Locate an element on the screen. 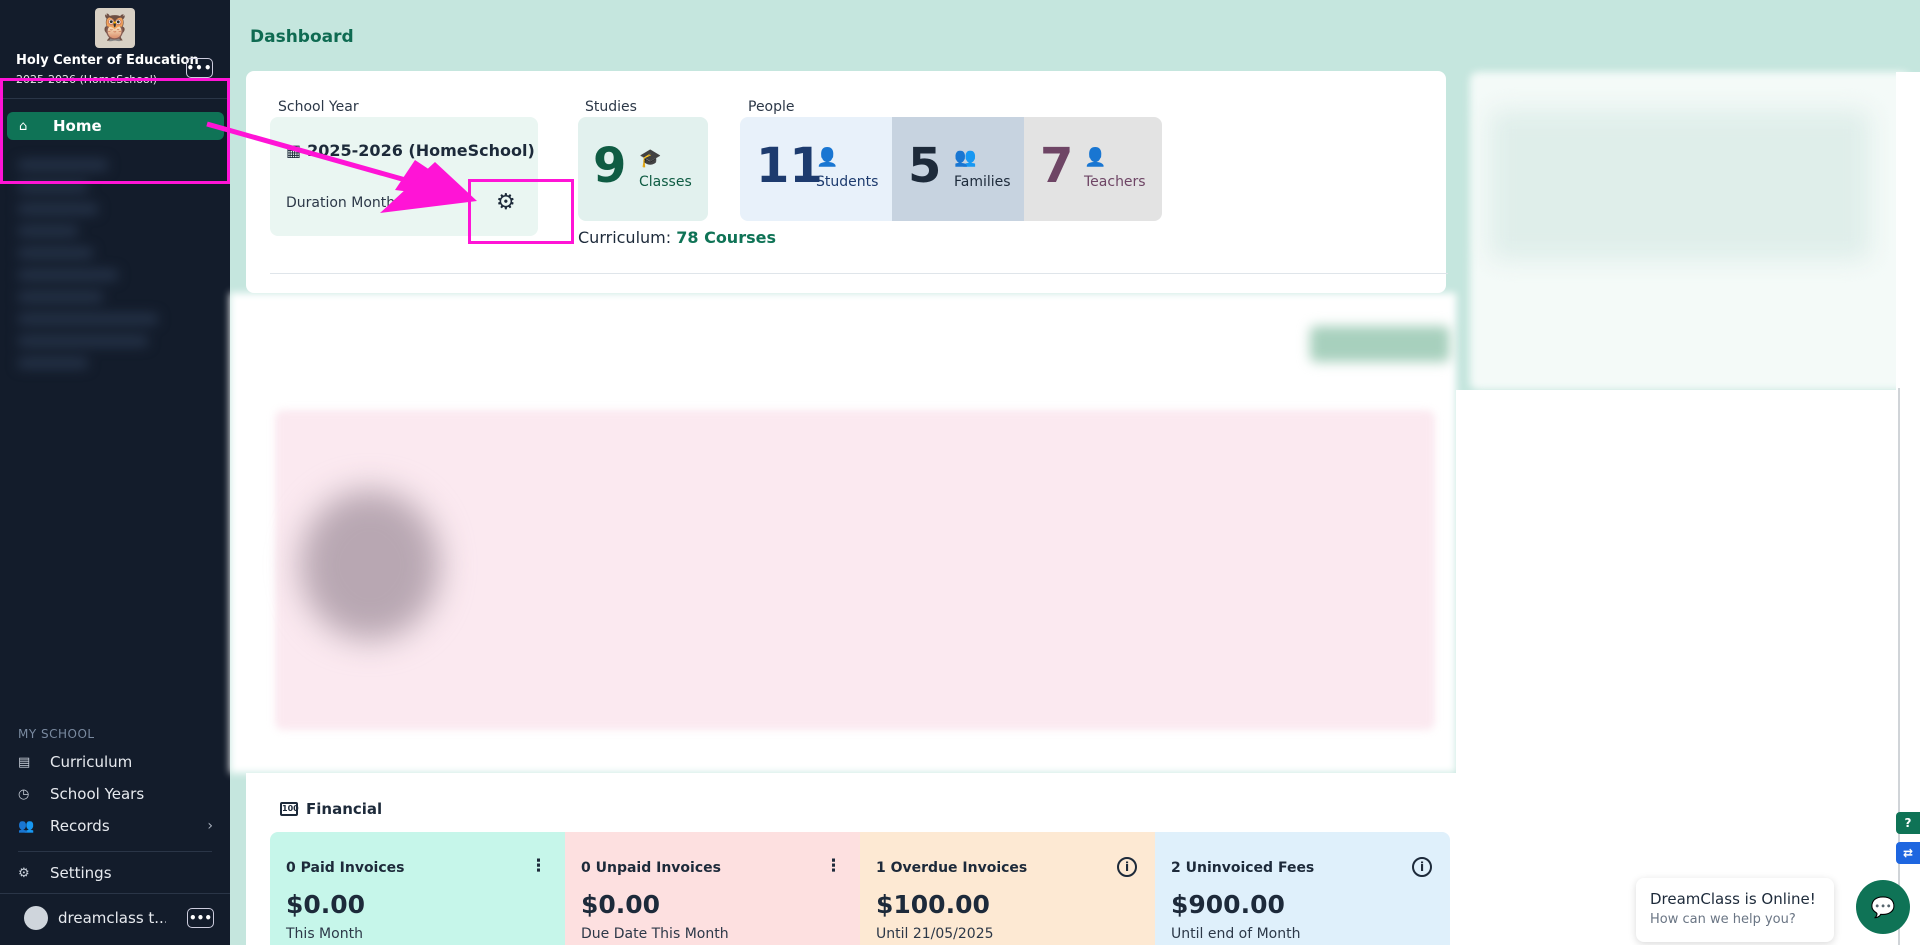  graduation-cap-icon: 🎓 is located at coordinates (650, 158).